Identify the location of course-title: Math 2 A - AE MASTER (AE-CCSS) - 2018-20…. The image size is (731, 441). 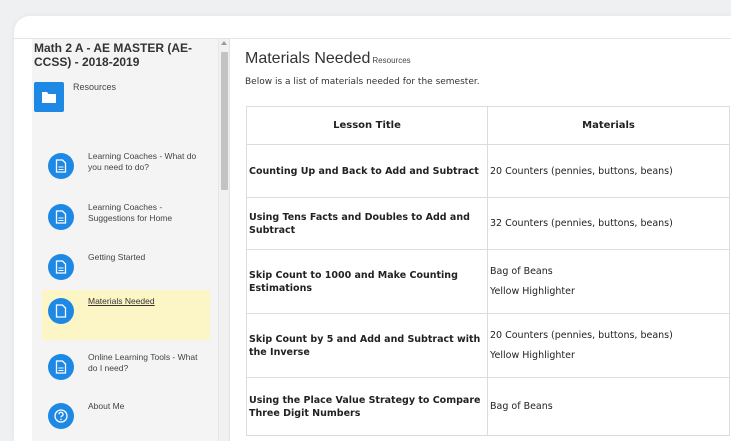
(113, 55).